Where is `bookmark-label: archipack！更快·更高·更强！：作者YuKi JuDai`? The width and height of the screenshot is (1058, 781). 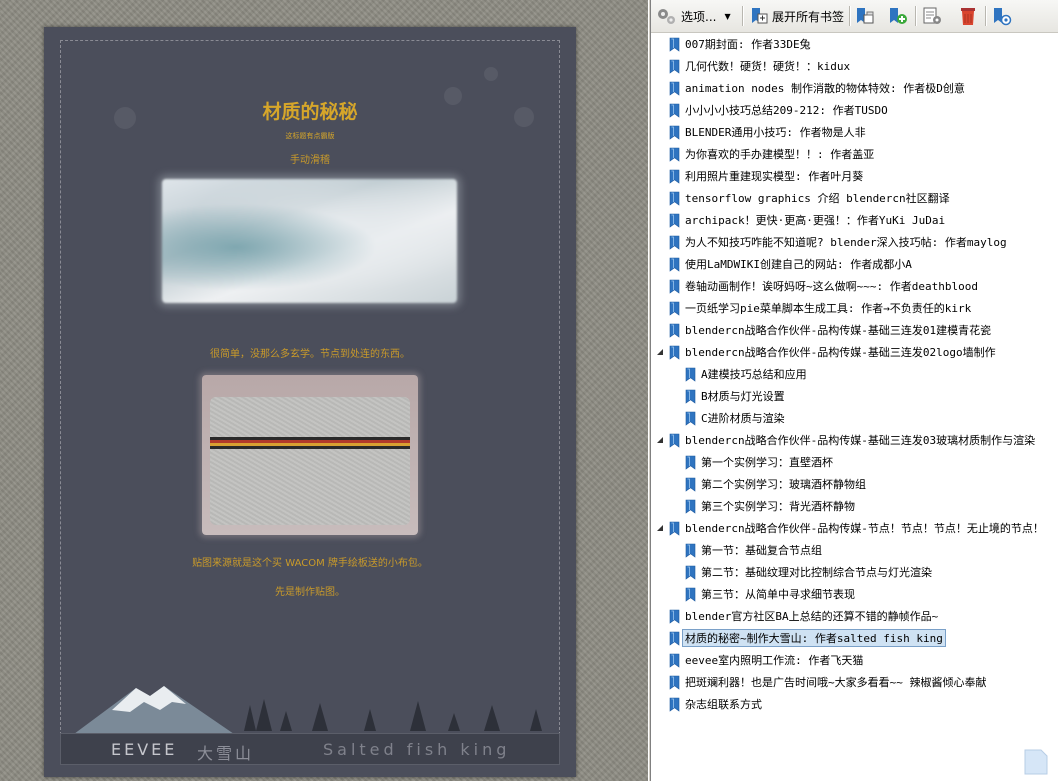
bookmark-label: archipack！更快·更高·更强！：作者YuKi JuDai is located at coordinates (815, 220).